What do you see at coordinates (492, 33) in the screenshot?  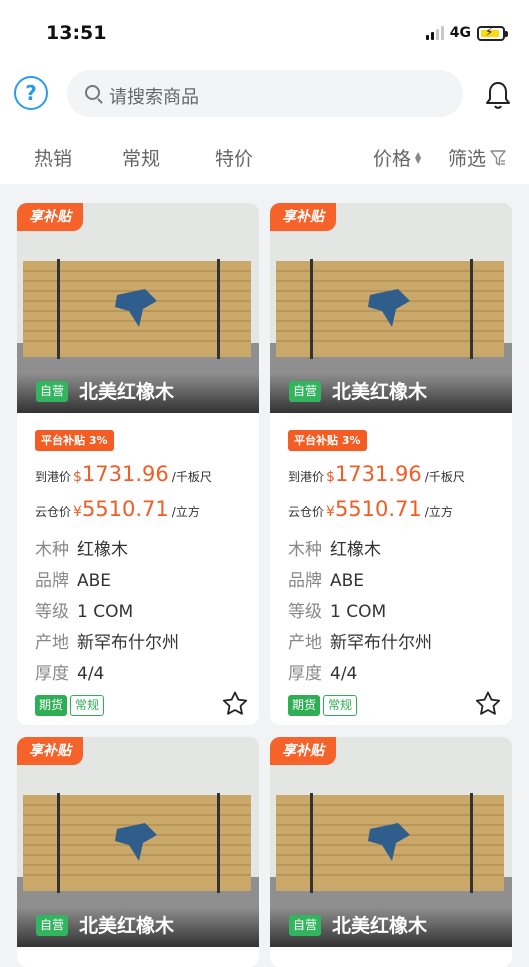 I see `battery-icon: ⚡` at bounding box center [492, 33].